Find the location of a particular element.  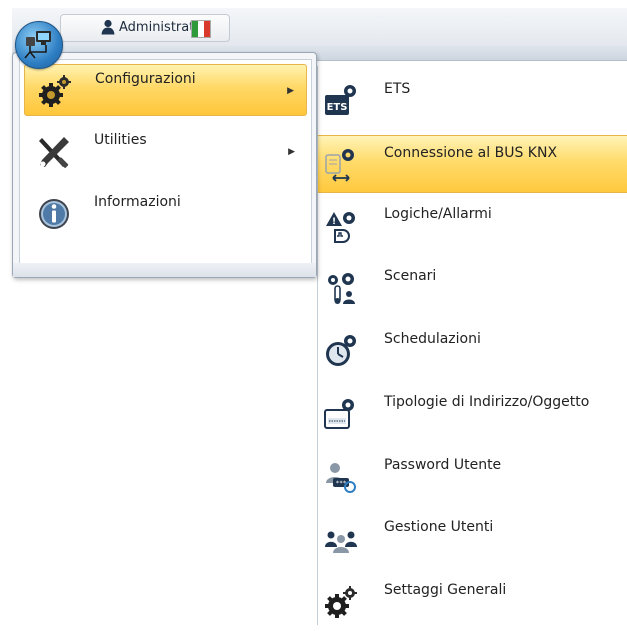

scenario-icon is located at coordinates (341, 288).